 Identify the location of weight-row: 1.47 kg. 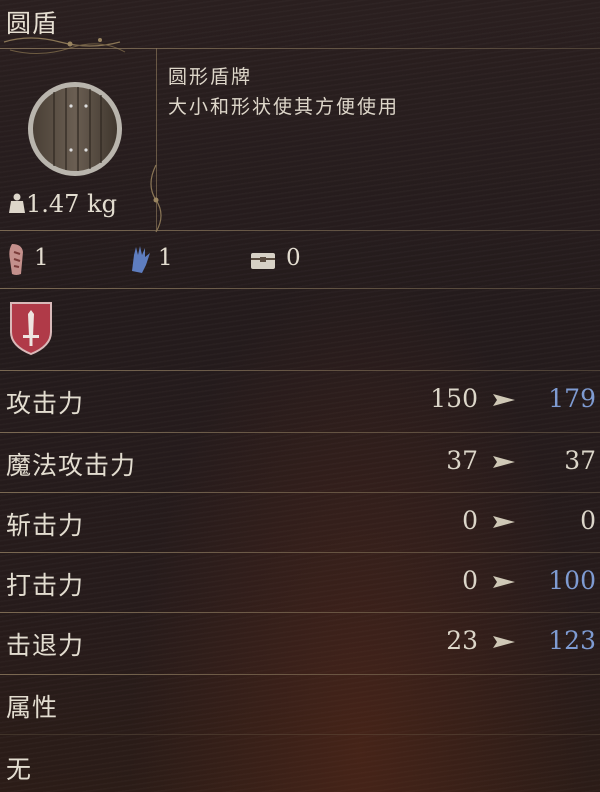
(62, 205).